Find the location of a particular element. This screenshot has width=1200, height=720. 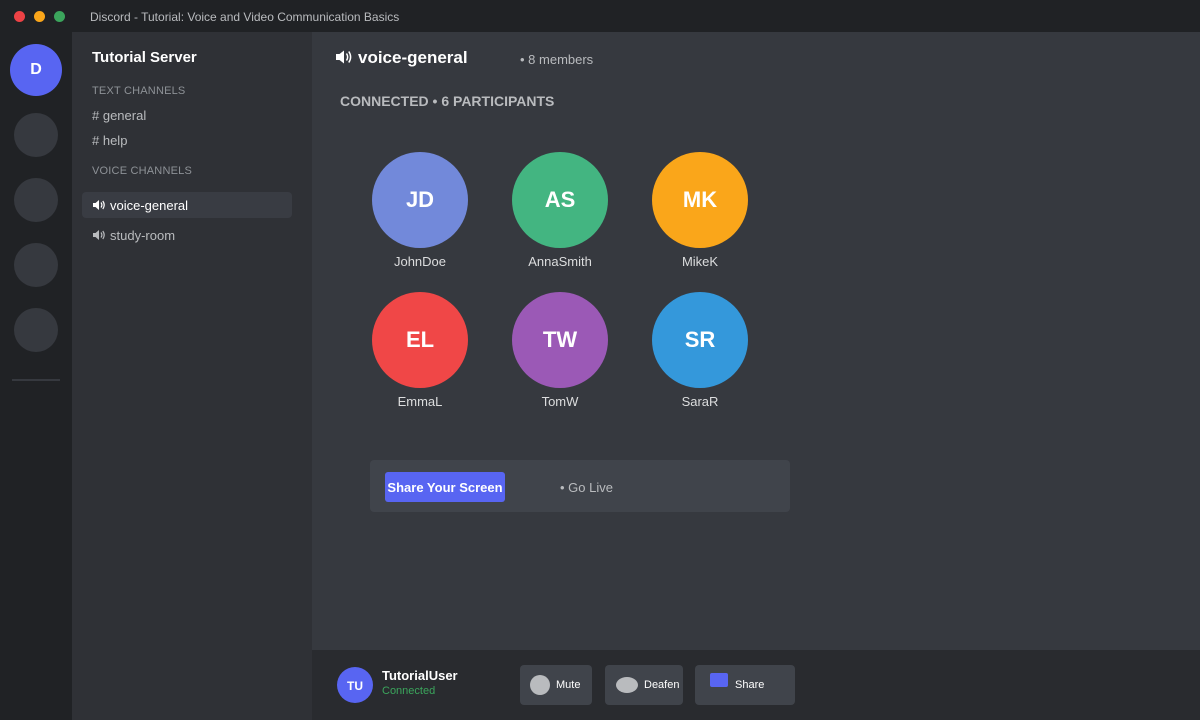

headphones-icon is located at coordinates (627, 685).